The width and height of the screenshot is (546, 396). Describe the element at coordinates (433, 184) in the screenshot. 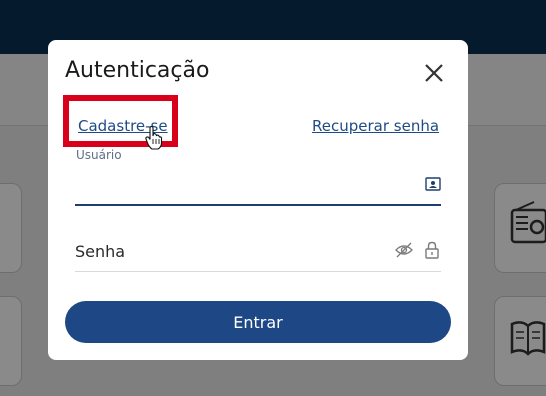

I see `id-card-icon` at that location.